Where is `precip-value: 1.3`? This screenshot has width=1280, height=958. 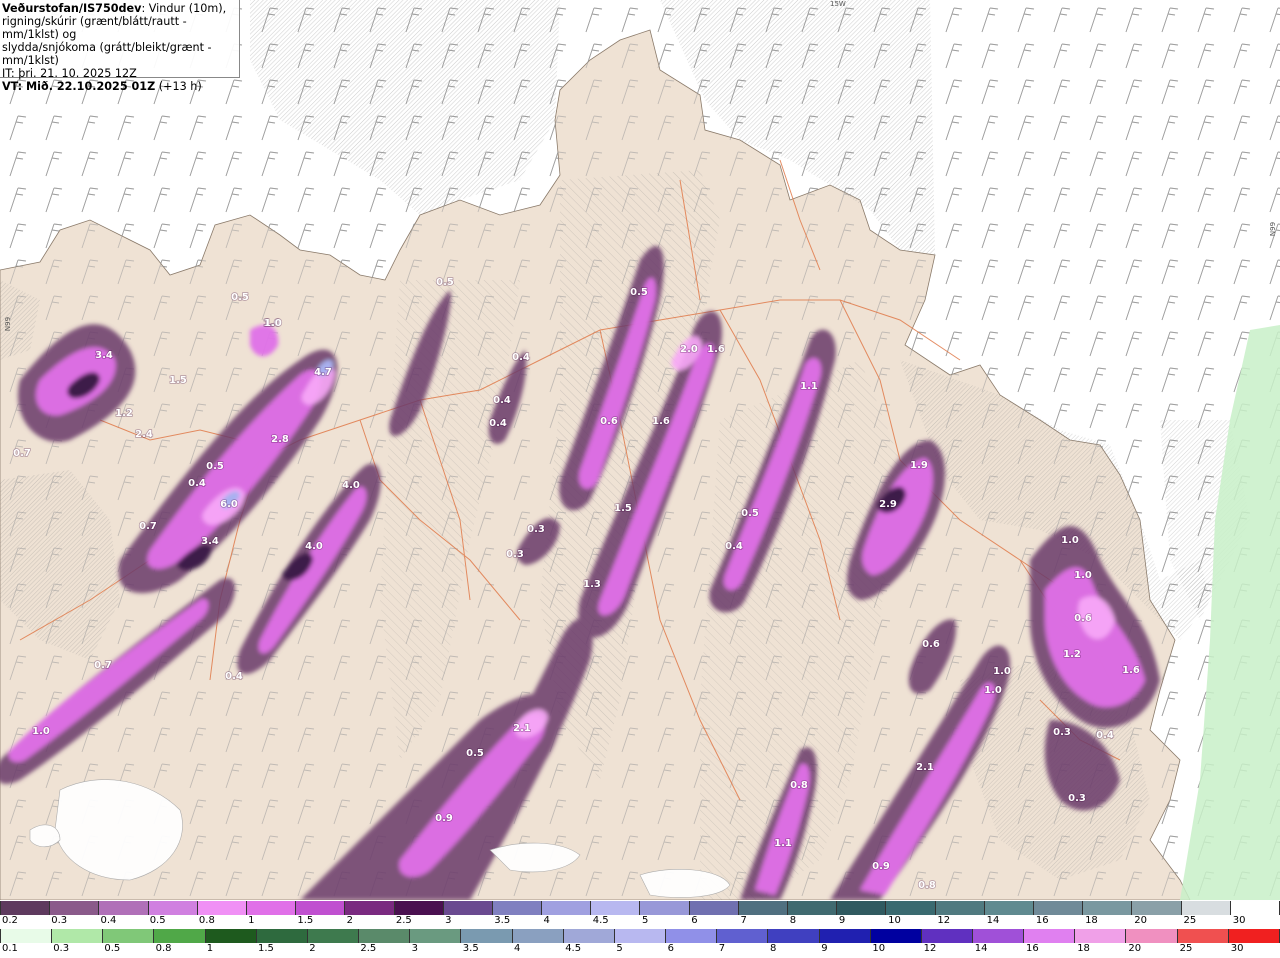
precip-value: 1.3 is located at coordinates (592, 584).